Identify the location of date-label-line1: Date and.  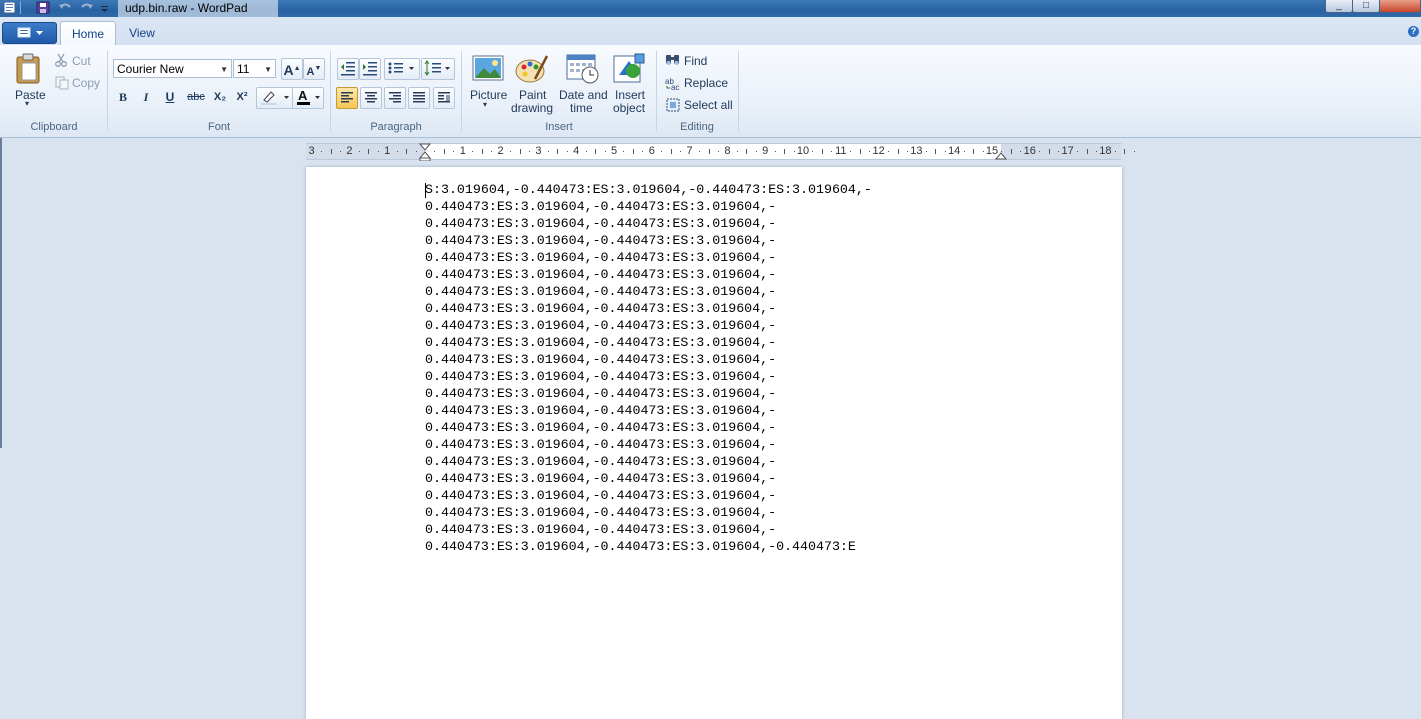
(583, 95).